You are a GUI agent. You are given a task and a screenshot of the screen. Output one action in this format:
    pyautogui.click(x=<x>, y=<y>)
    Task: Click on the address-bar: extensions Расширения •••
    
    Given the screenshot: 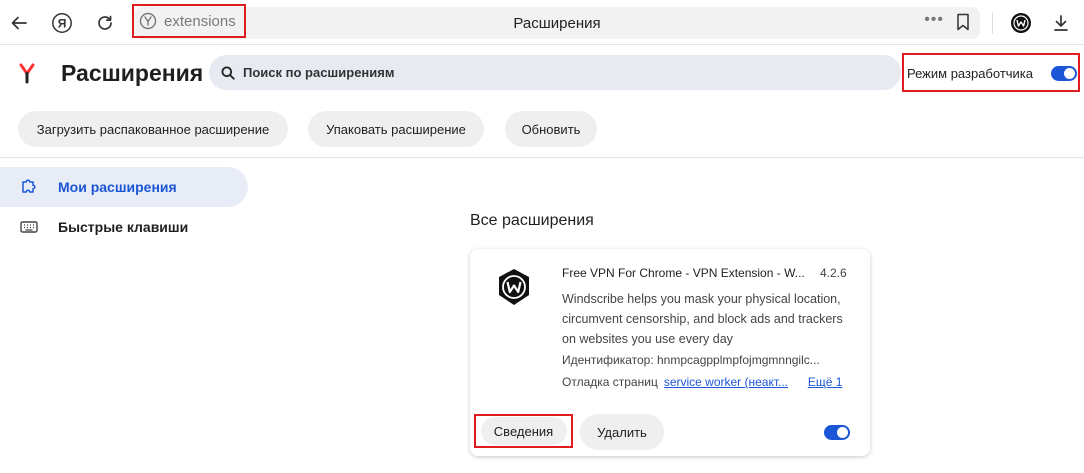 What is the action you would take?
    pyautogui.click(x=556, y=21)
    